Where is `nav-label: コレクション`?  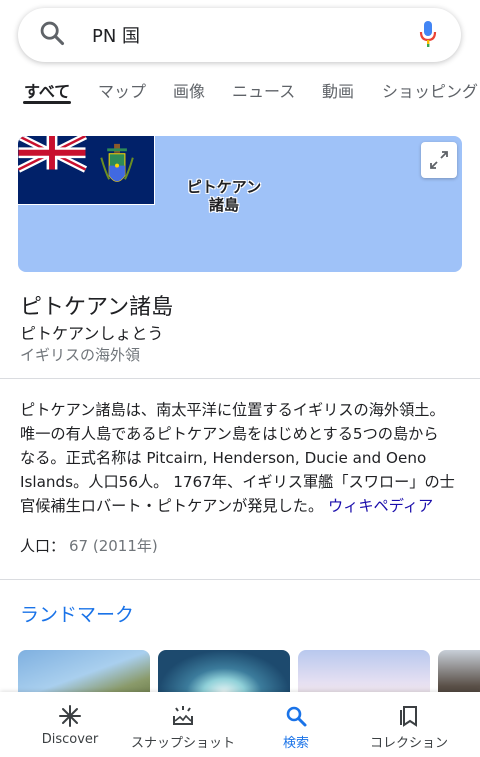
nav-label: コレクション is located at coordinates (408, 743).